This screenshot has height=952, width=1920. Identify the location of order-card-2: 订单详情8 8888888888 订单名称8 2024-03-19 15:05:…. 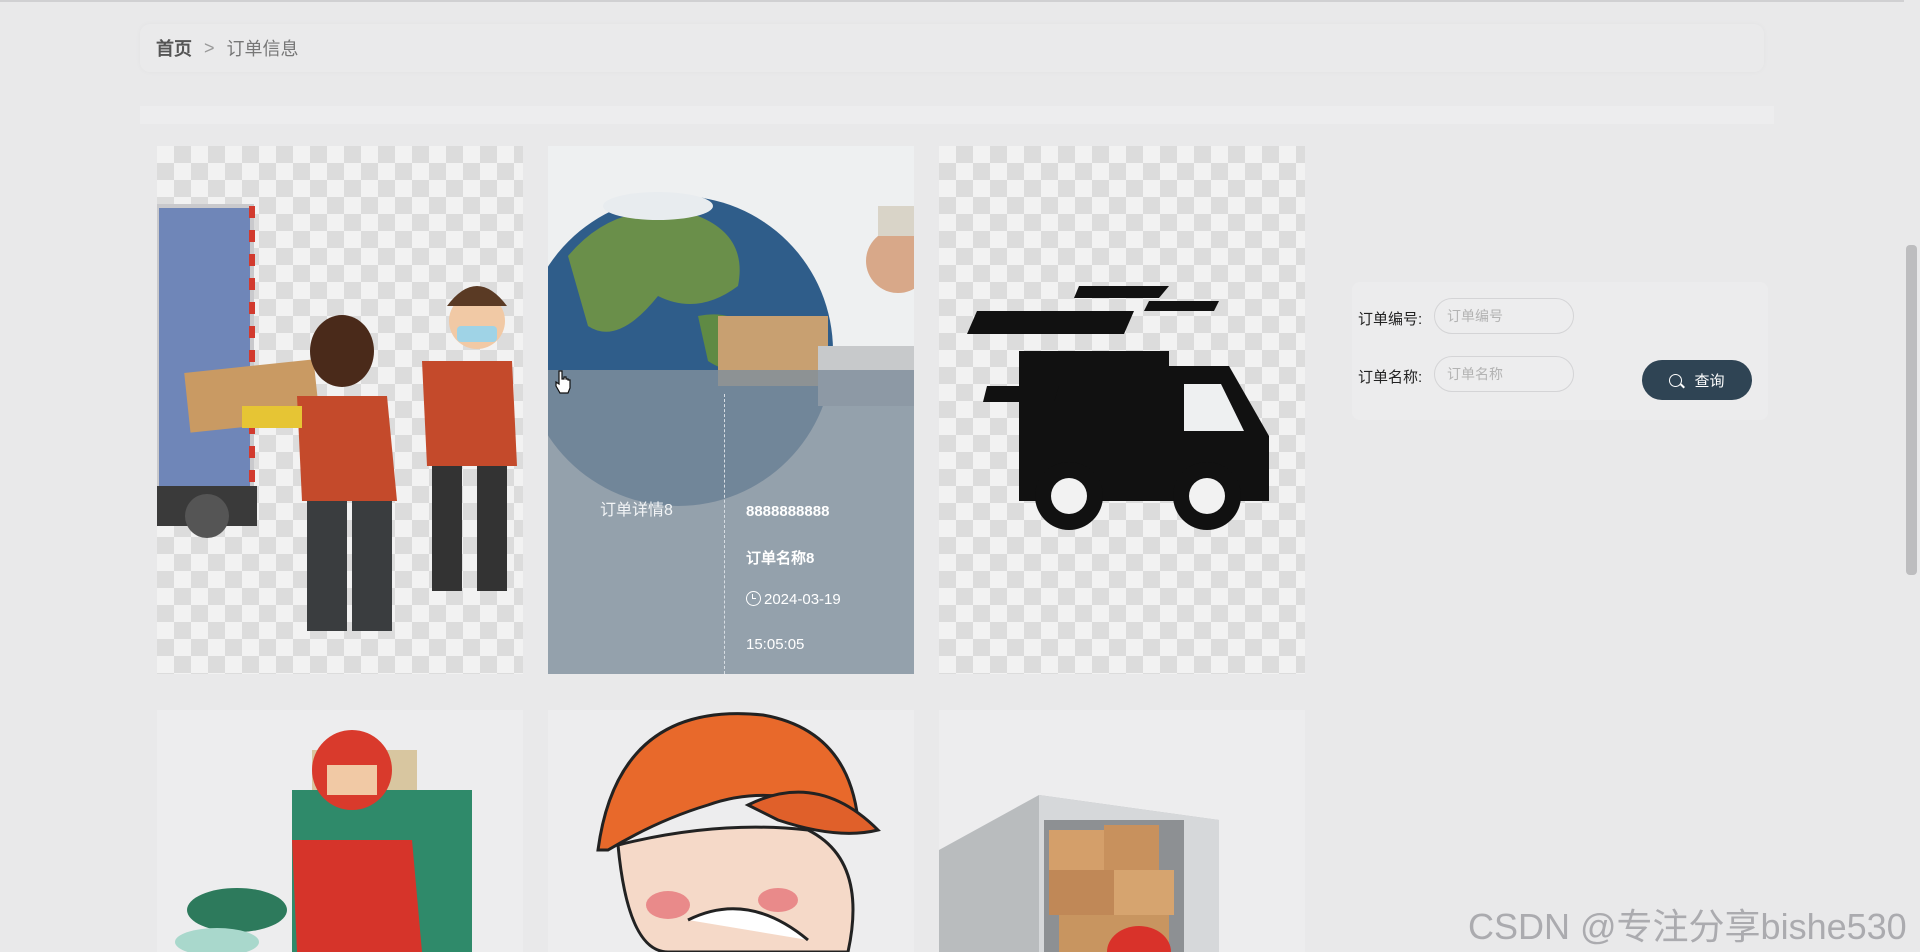
(731, 410).